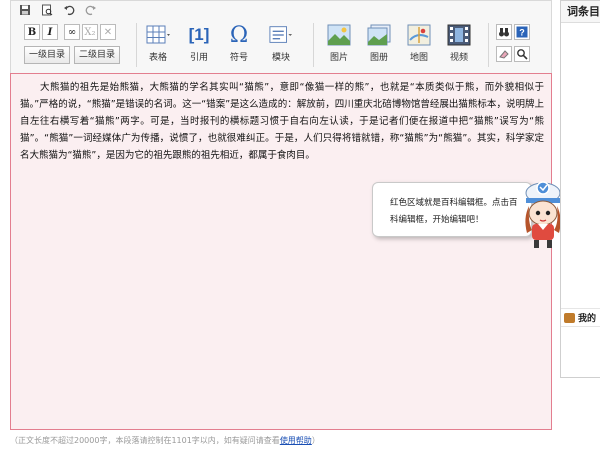 The width and height of the screenshot is (600, 460). Describe the element at coordinates (587, 319) in the screenshot. I see `sidebar-section-label: 我的` at that location.